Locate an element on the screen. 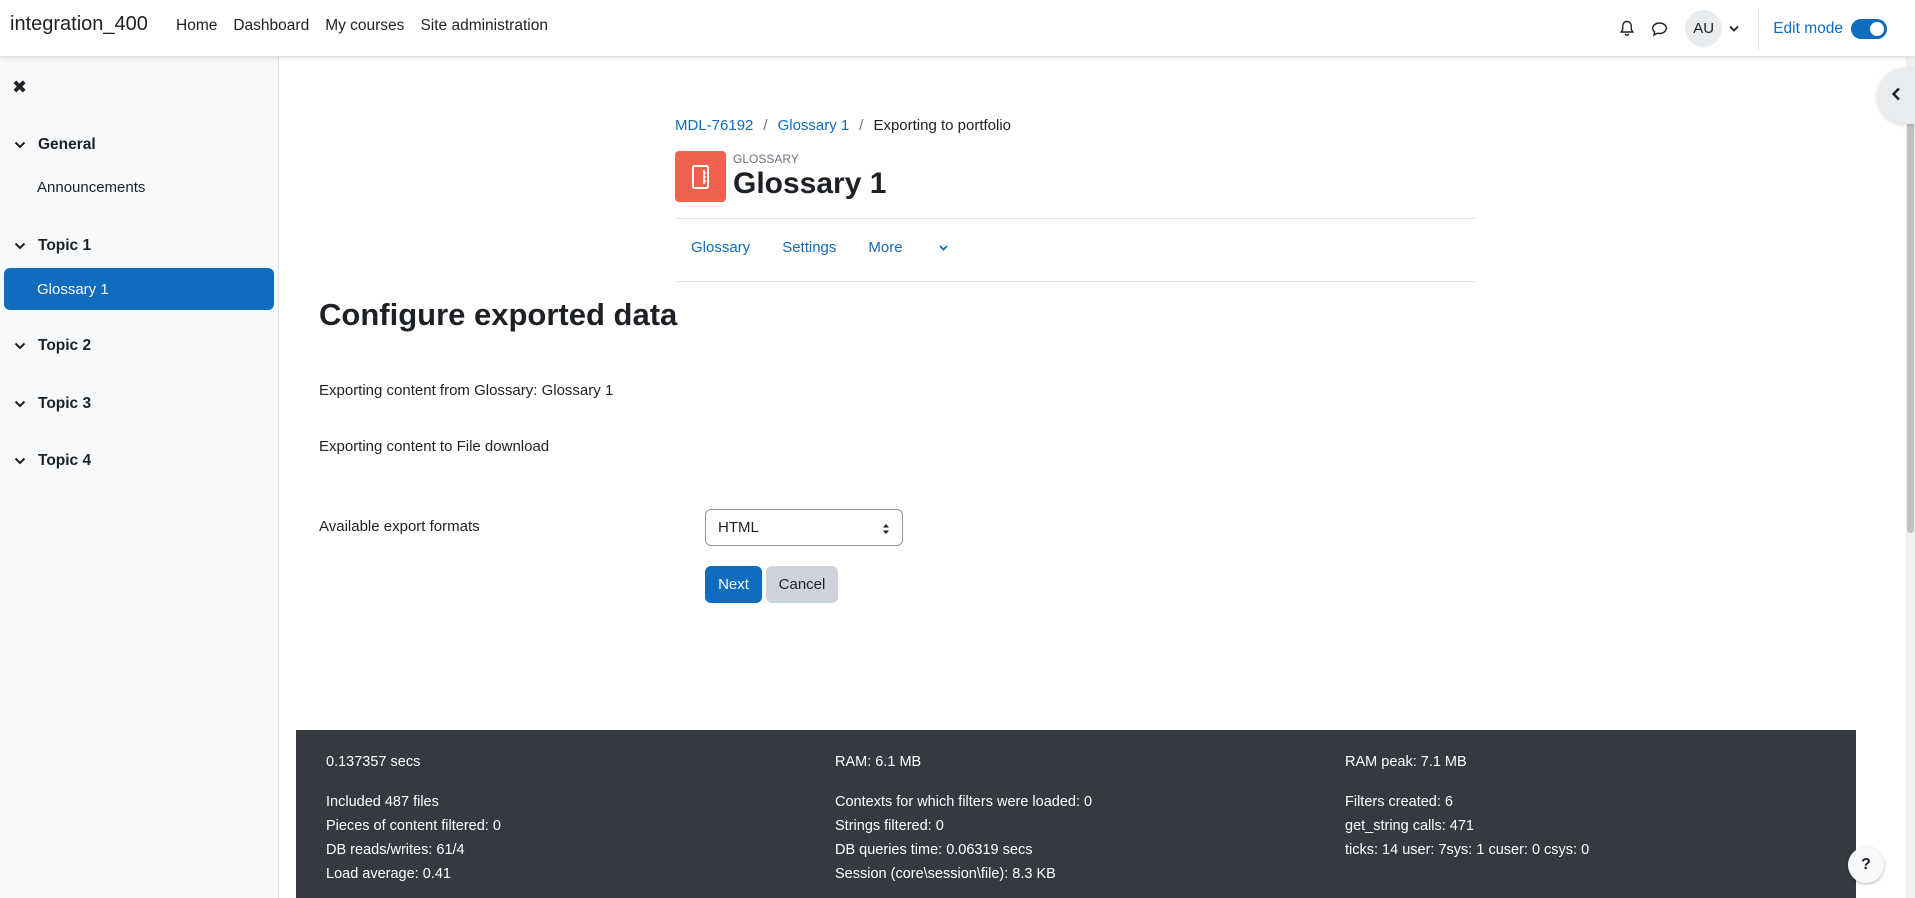 This screenshot has height=898, width=1915. export-formats-label: Available export formats is located at coordinates (399, 526).